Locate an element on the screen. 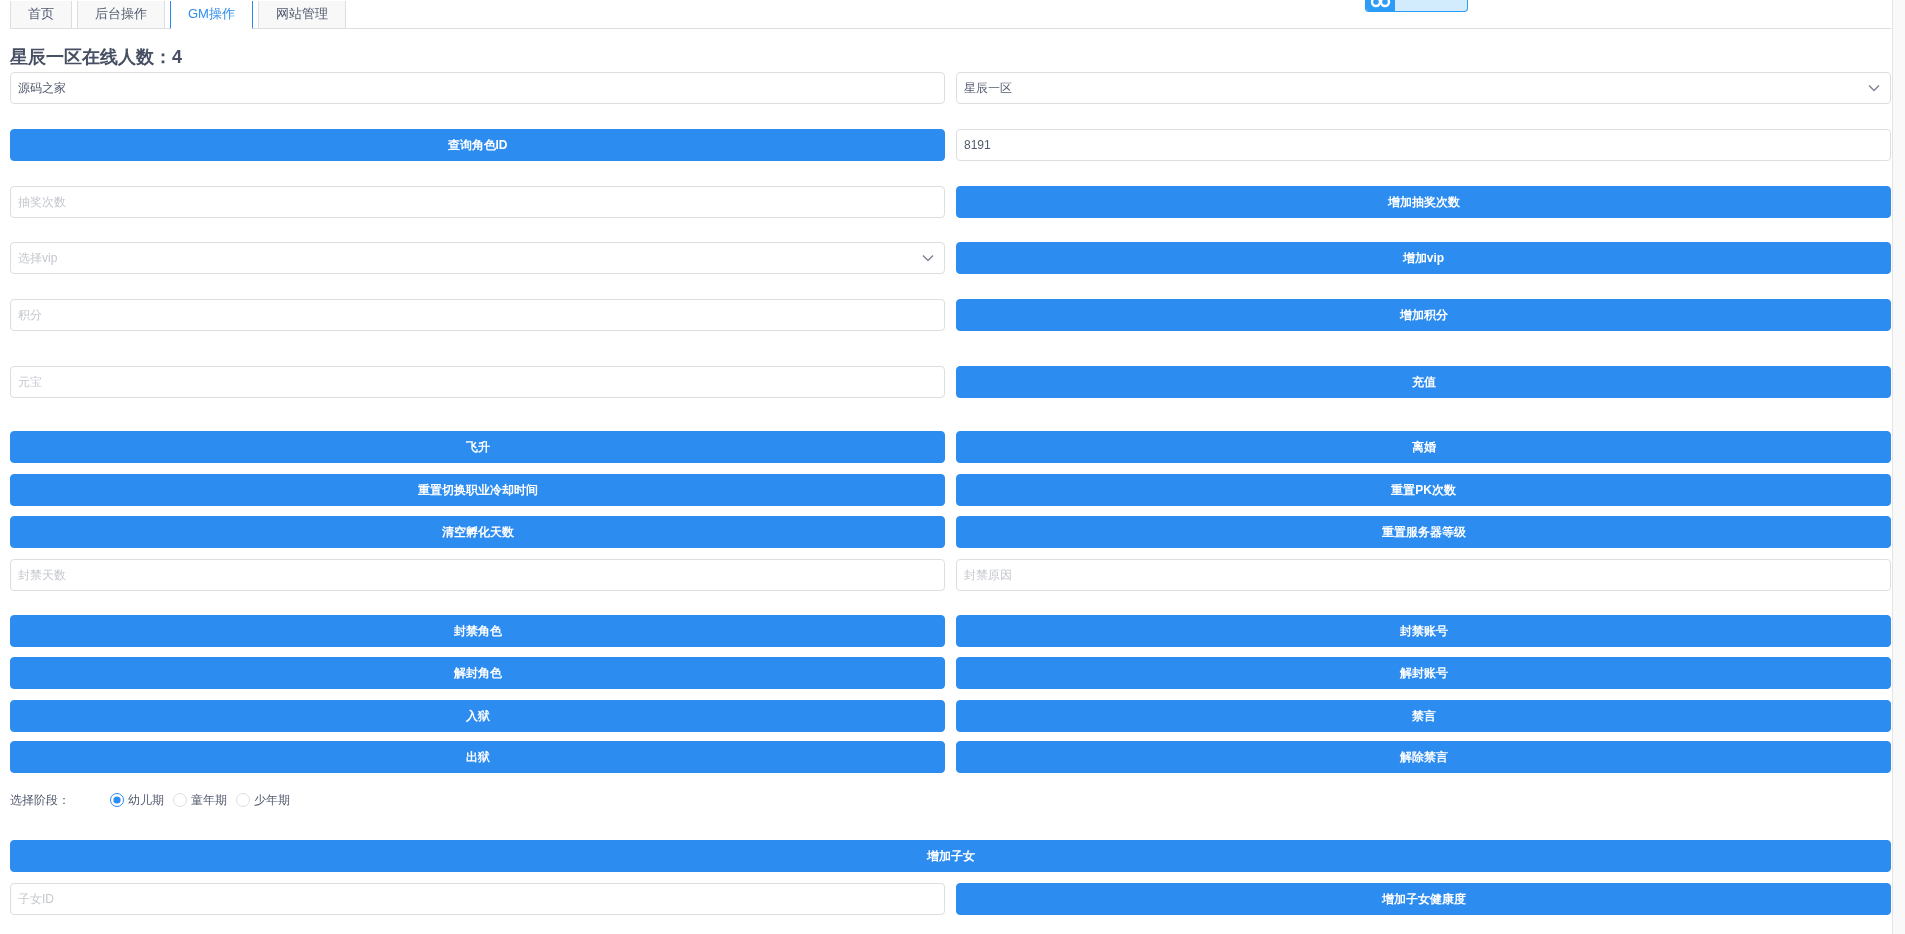 This screenshot has width=1905, height=934. radio-label: 童年期 is located at coordinates (209, 800).